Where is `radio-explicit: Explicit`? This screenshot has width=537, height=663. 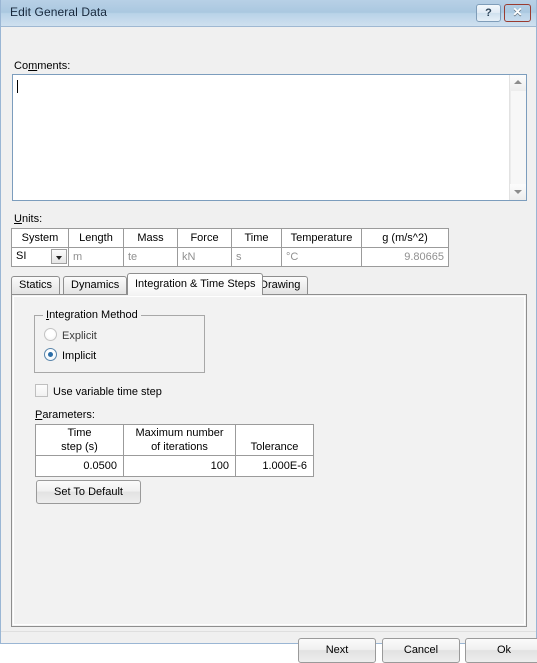 radio-explicit: Explicit is located at coordinates (70, 335).